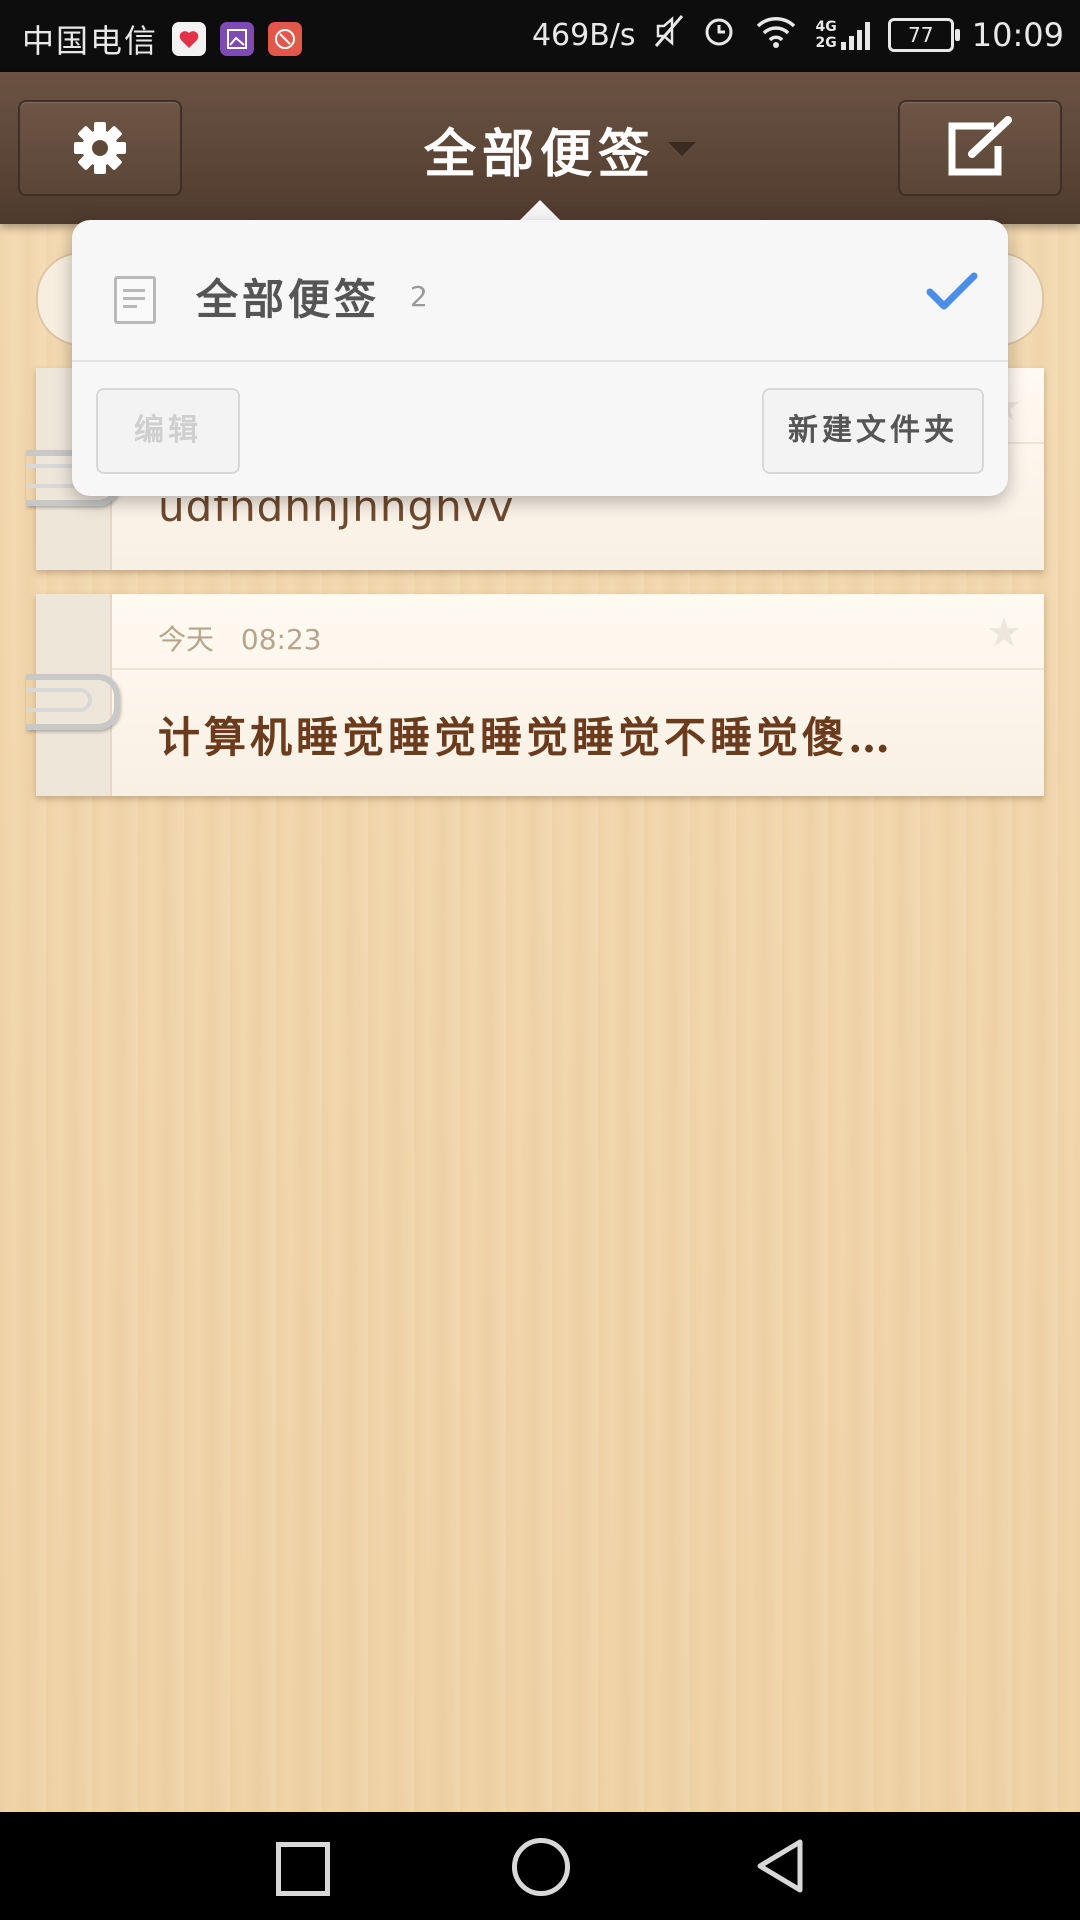  I want to click on note-divider, so click(578, 669).